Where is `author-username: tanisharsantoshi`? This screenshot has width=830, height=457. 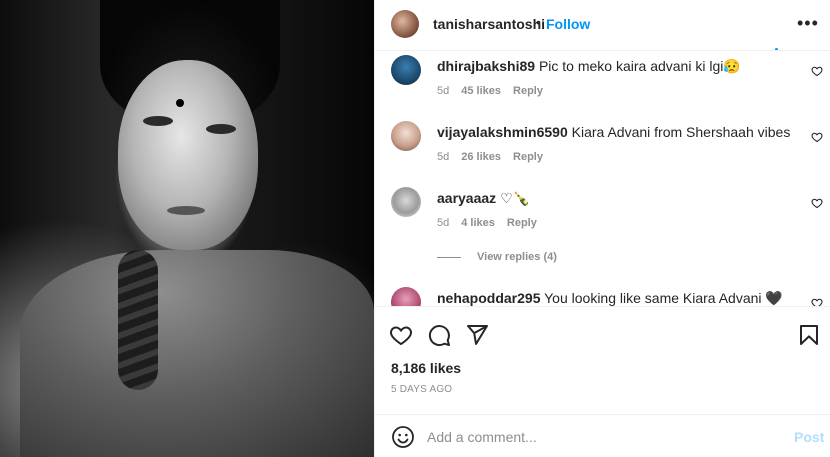
author-username: tanisharsantoshi is located at coordinates (489, 24).